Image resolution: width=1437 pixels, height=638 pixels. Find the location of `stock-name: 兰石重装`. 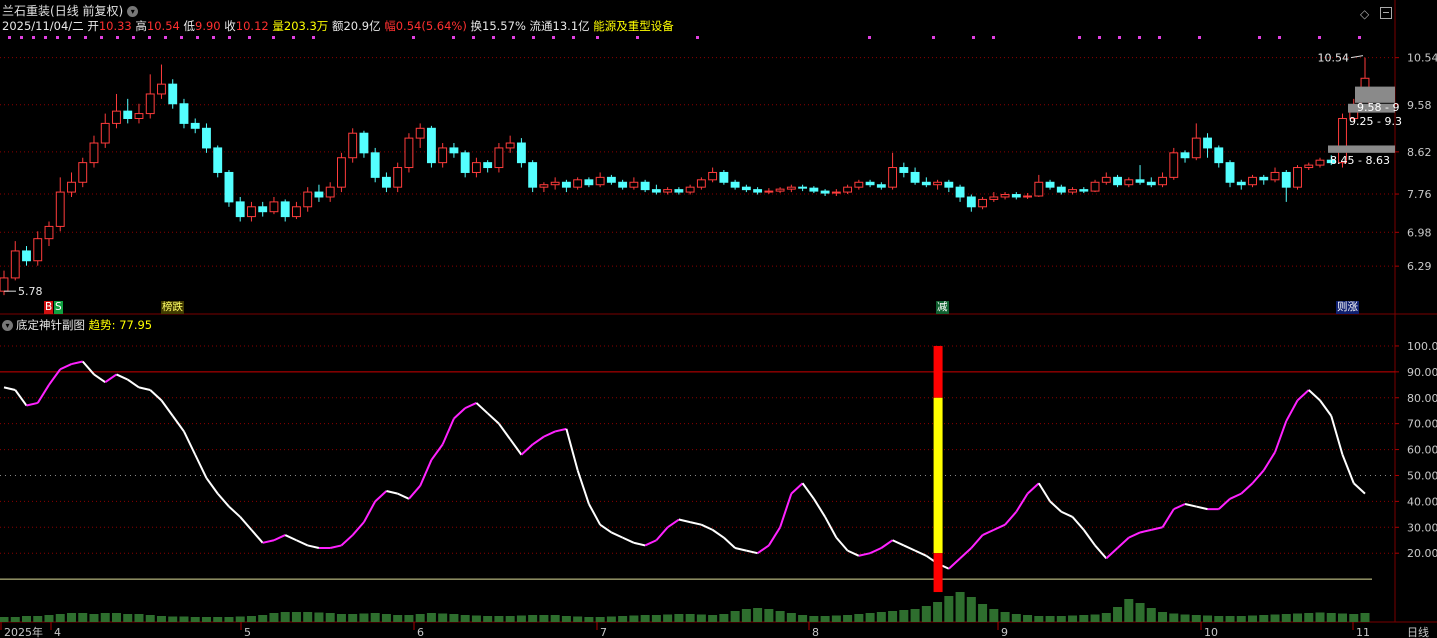

stock-name: 兰石重装 is located at coordinates (26, 11).